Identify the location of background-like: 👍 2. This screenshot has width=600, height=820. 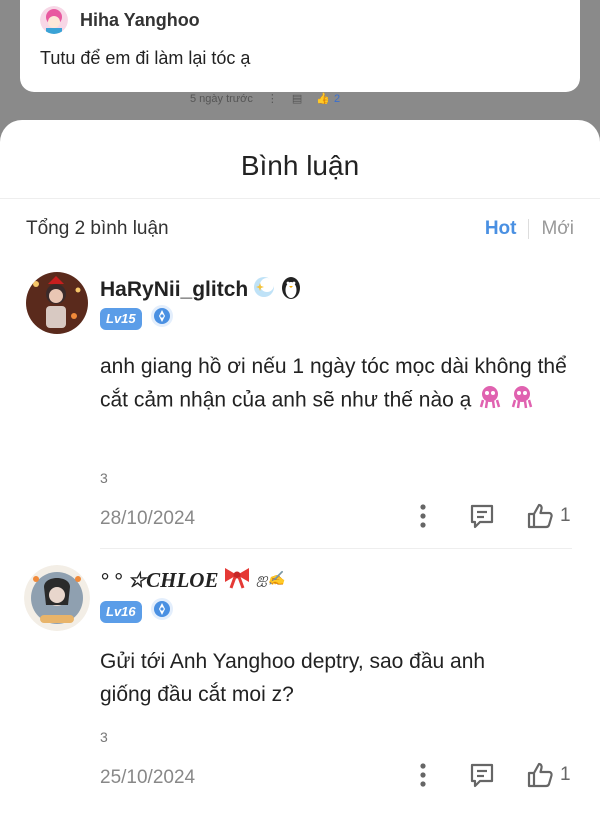
(328, 99).